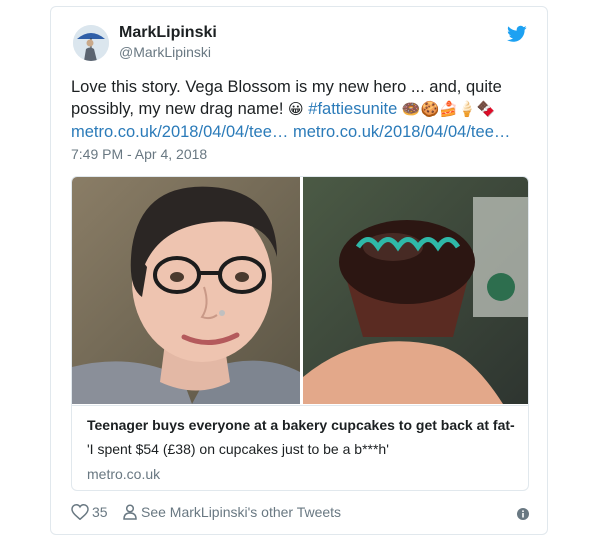 Image resolution: width=600 pixels, height=545 pixels. Describe the element at coordinates (241, 512) in the screenshot. I see `other-tweets-label: See MarkLipinski's other Tweets` at that location.